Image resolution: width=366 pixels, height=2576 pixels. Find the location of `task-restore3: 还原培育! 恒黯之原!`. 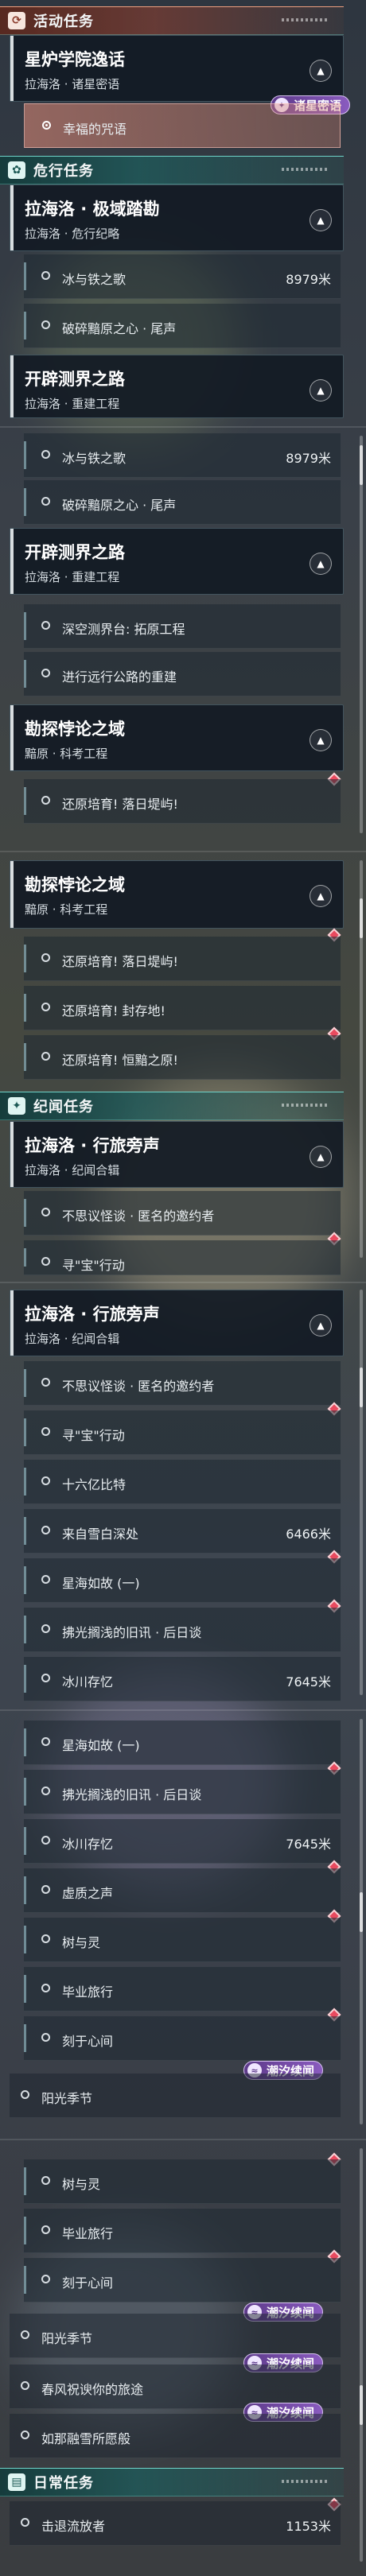

task-restore3: 还原培育! 恒黯之原! is located at coordinates (182, 1057).